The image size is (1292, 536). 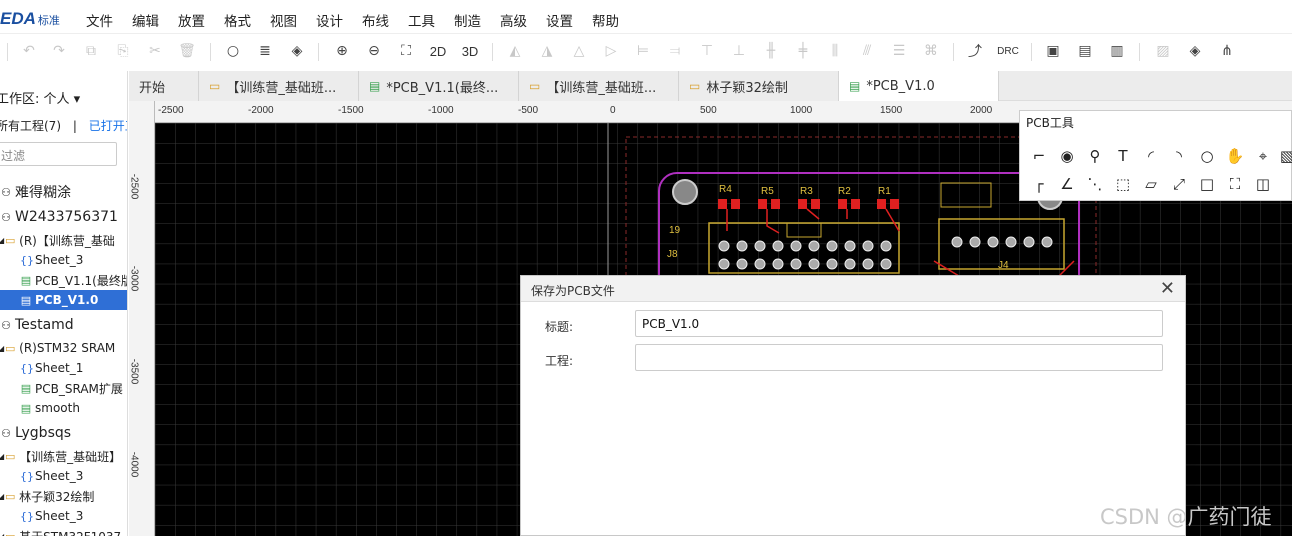 What do you see at coordinates (37, 325) in the screenshot?
I see `tree-user: ⚇ Testamd` at bounding box center [37, 325].